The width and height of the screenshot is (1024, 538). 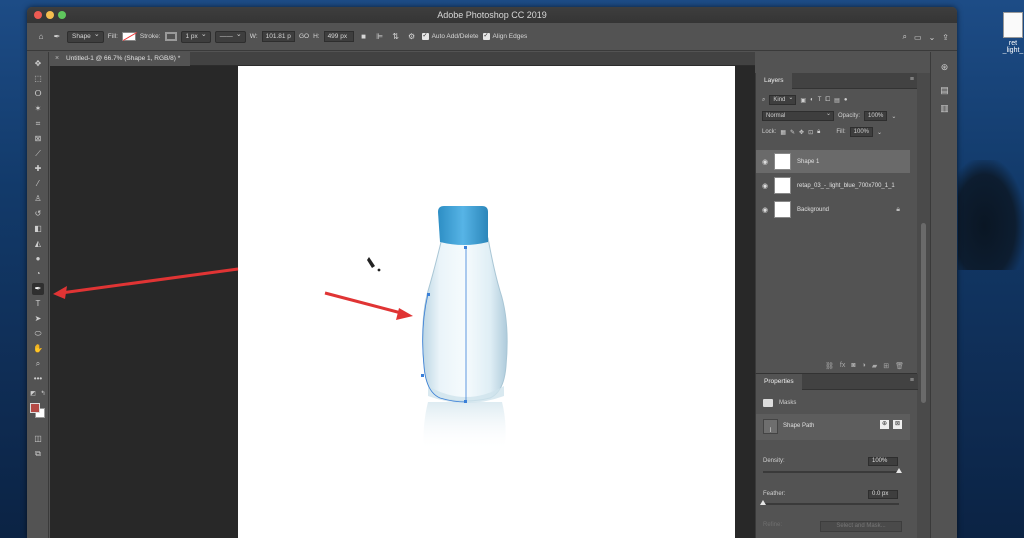 I want to click on workspace-icon: ▭, so click(x=918, y=37).